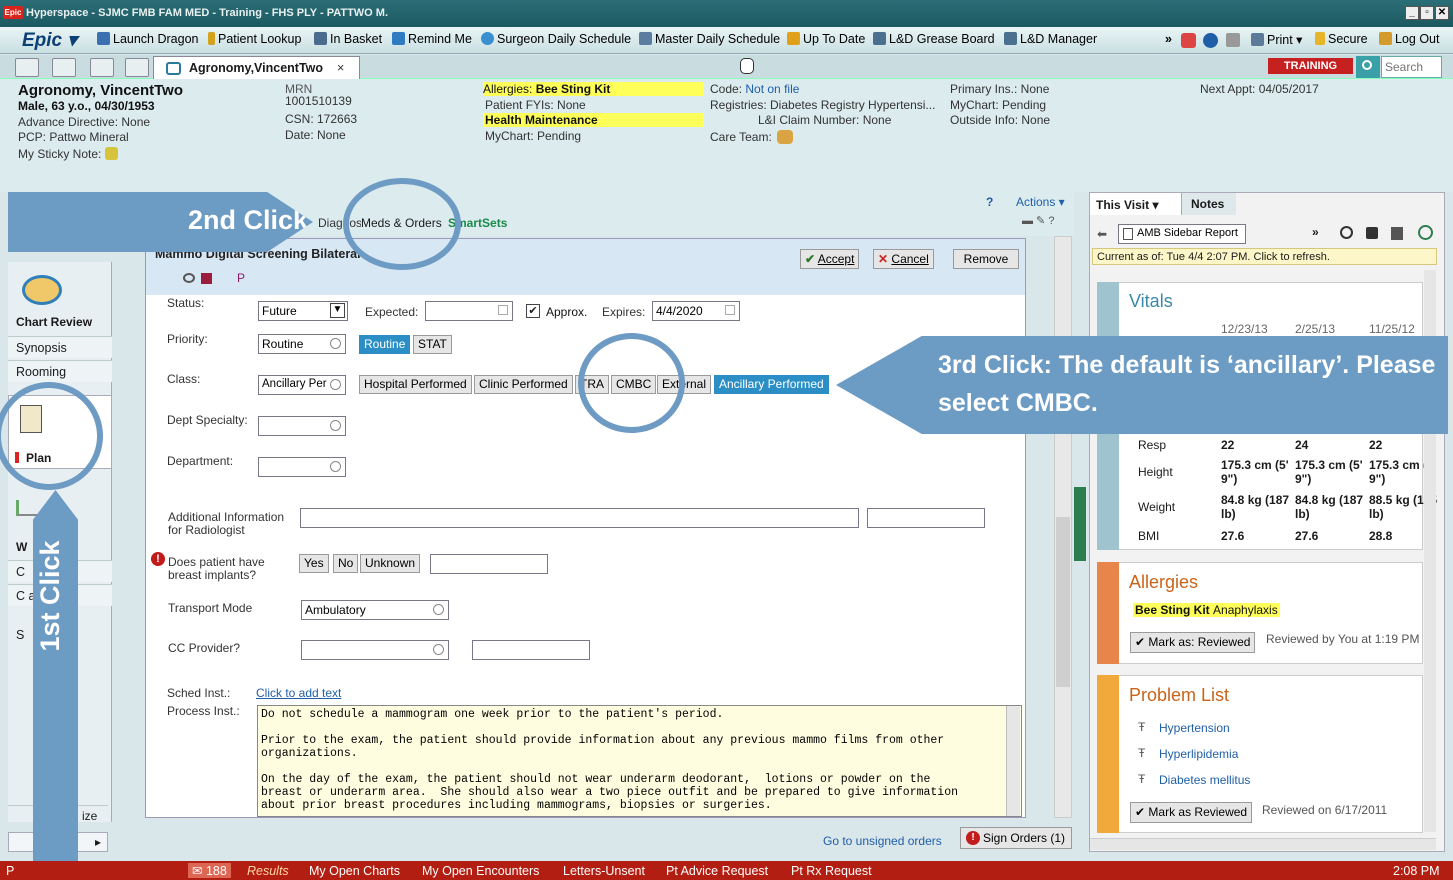 This screenshot has width=1453, height=880. Describe the element at coordinates (1276, 39) in the screenshot. I see `print-button: Print ▾` at that location.